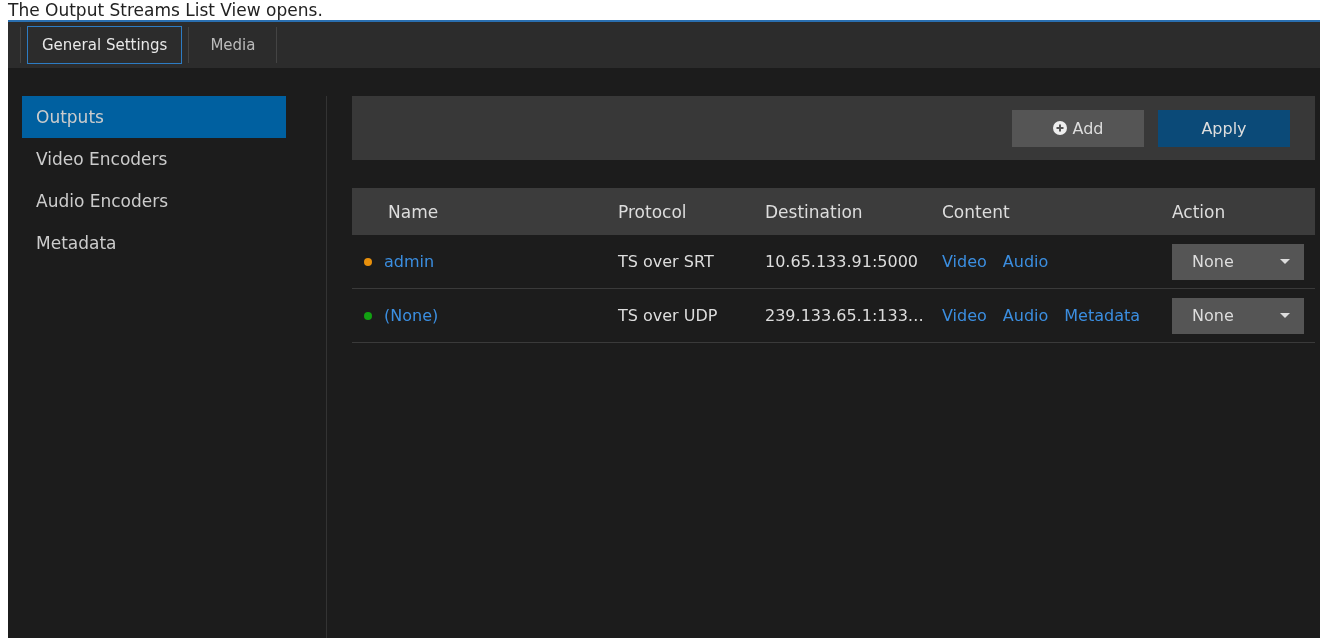 Image resolution: width=1320 pixels, height=638 pixels. What do you see at coordinates (1199, 211) in the screenshot?
I see `column-header: Action` at bounding box center [1199, 211].